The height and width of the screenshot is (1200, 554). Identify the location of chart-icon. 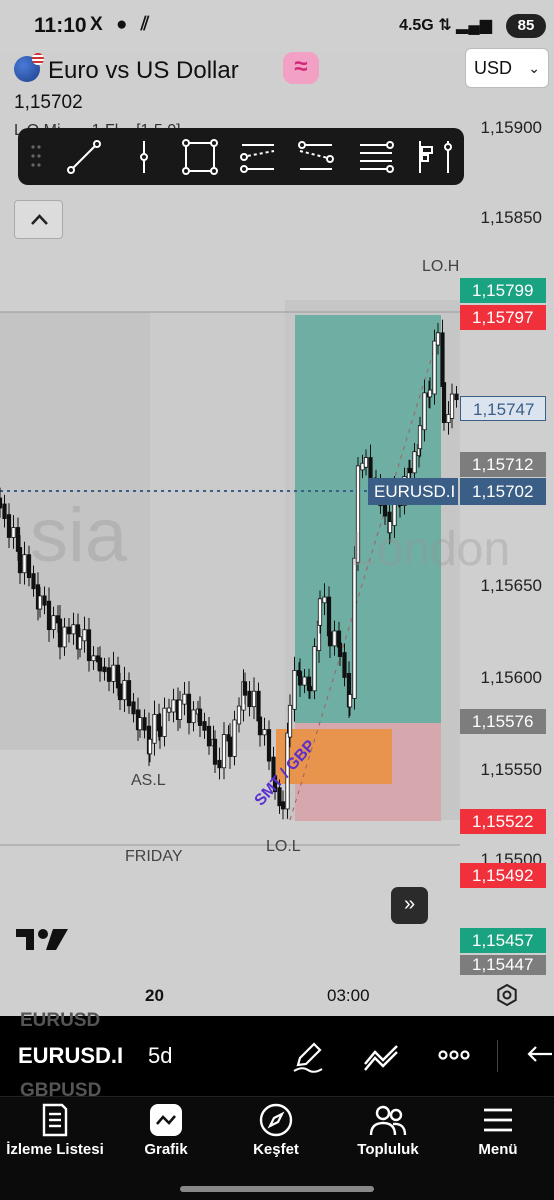
(166, 1120).